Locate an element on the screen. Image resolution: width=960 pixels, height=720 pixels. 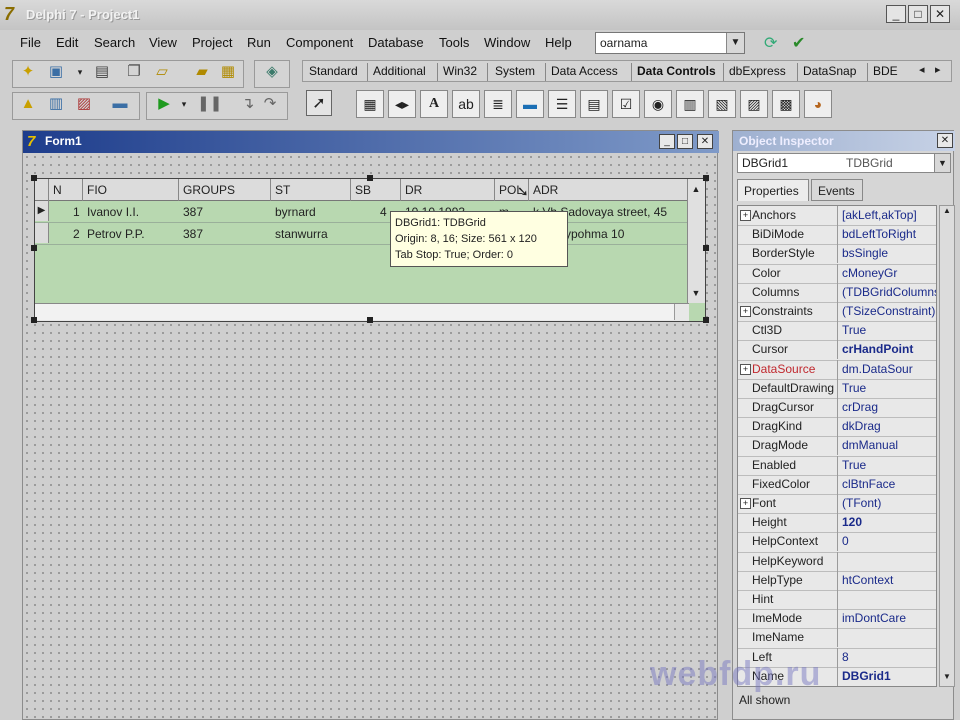
property-value: dmManual is located at coordinates (887, 445).